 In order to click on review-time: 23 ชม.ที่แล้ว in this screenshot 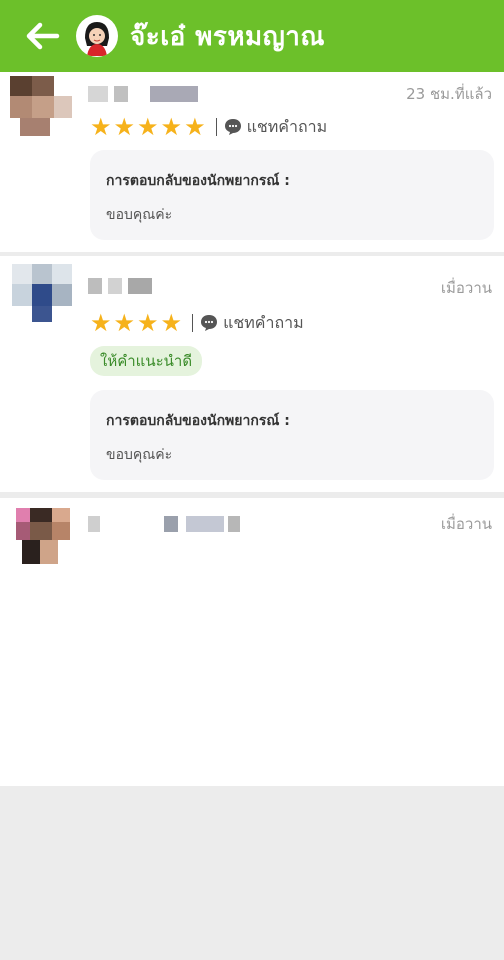, I will do `click(449, 94)`.